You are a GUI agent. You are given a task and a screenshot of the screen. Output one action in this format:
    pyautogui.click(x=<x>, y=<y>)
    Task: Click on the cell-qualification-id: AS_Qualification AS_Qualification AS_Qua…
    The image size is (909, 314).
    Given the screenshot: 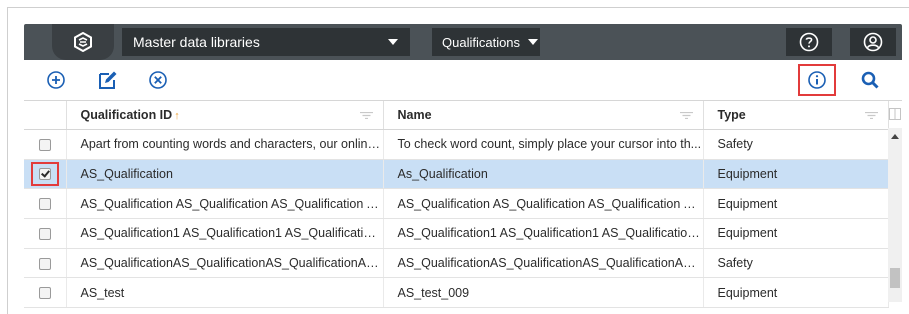 What is the action you would take?
    pyautogui.click(x=225, y=204)
    